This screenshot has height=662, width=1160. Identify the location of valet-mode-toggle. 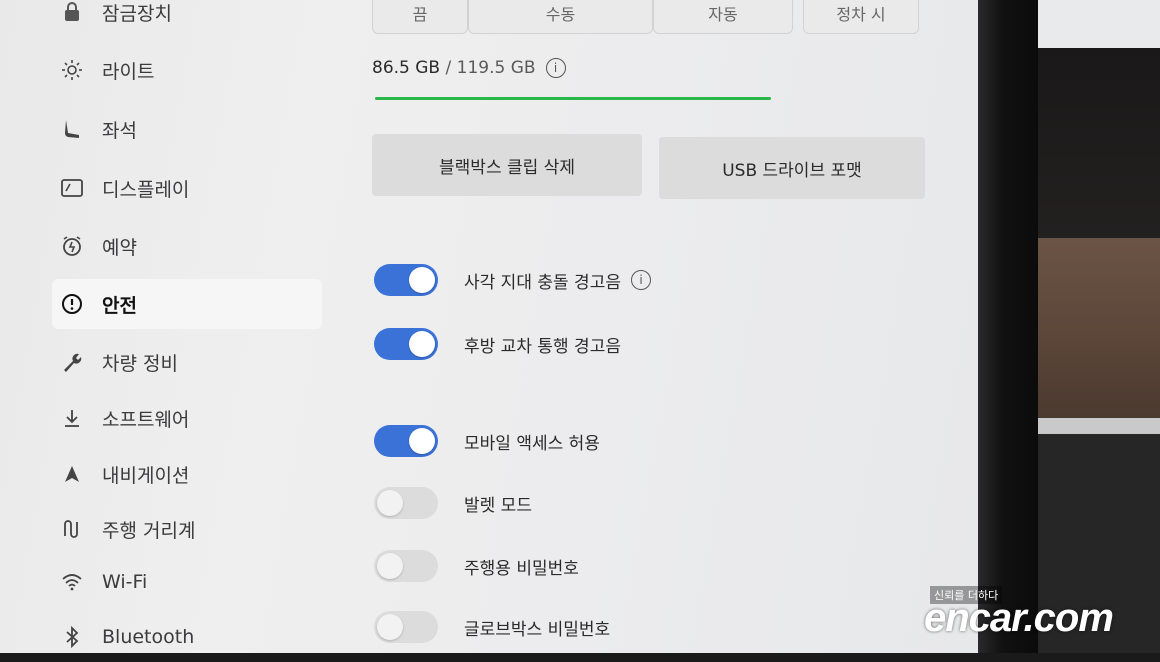
(406, 503).